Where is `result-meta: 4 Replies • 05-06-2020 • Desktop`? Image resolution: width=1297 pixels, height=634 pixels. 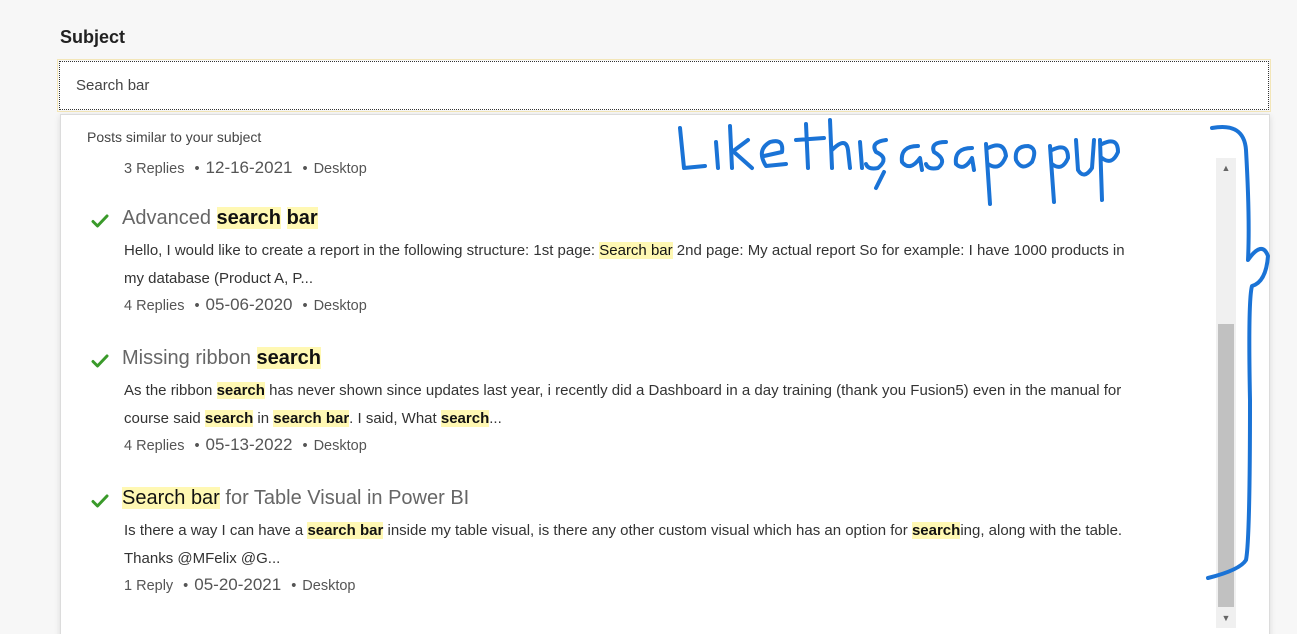
result-meta: 4 Replies • 05-06-2020 • Desktop is located at coordinates (672, 305).